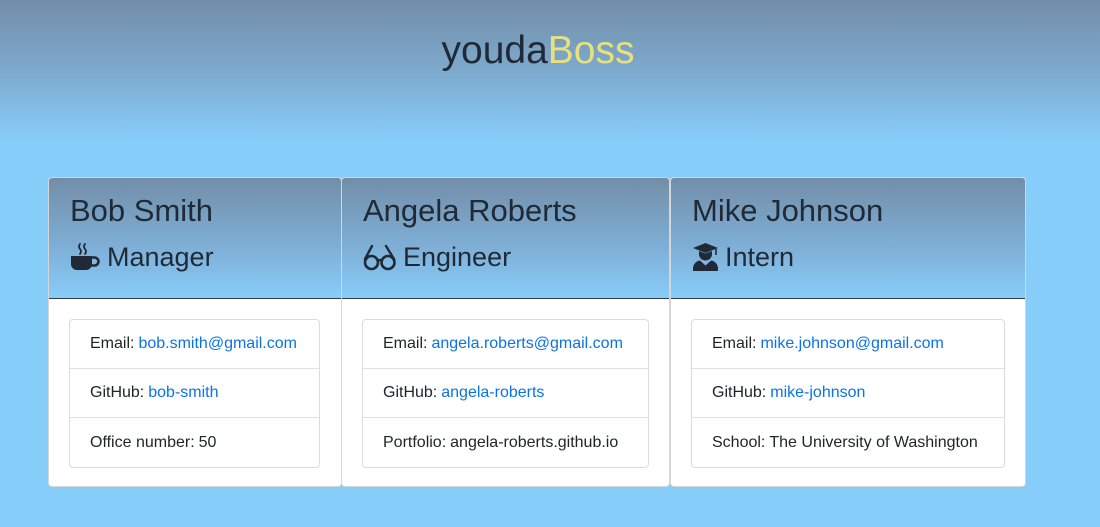 The width and height of the screenshot is (1100, 527). What do you see at coordinates (207, 442) in the screenshot?
I see `office-number-value: 50` at bounding box center [207, 442].